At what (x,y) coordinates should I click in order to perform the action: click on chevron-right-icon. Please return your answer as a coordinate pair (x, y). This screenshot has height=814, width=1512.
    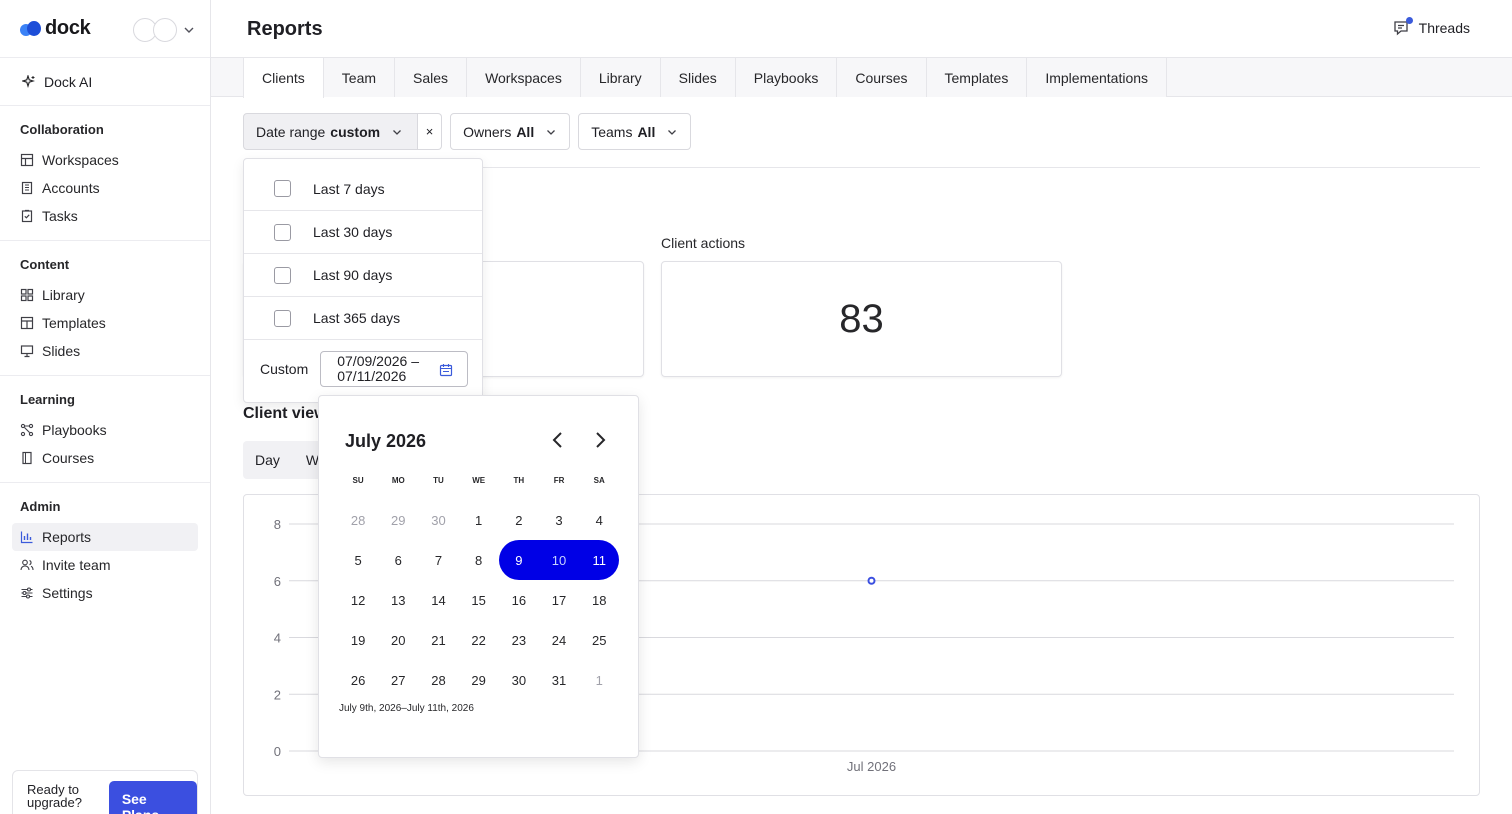
    Looking at the image, I should click on (600, 440).